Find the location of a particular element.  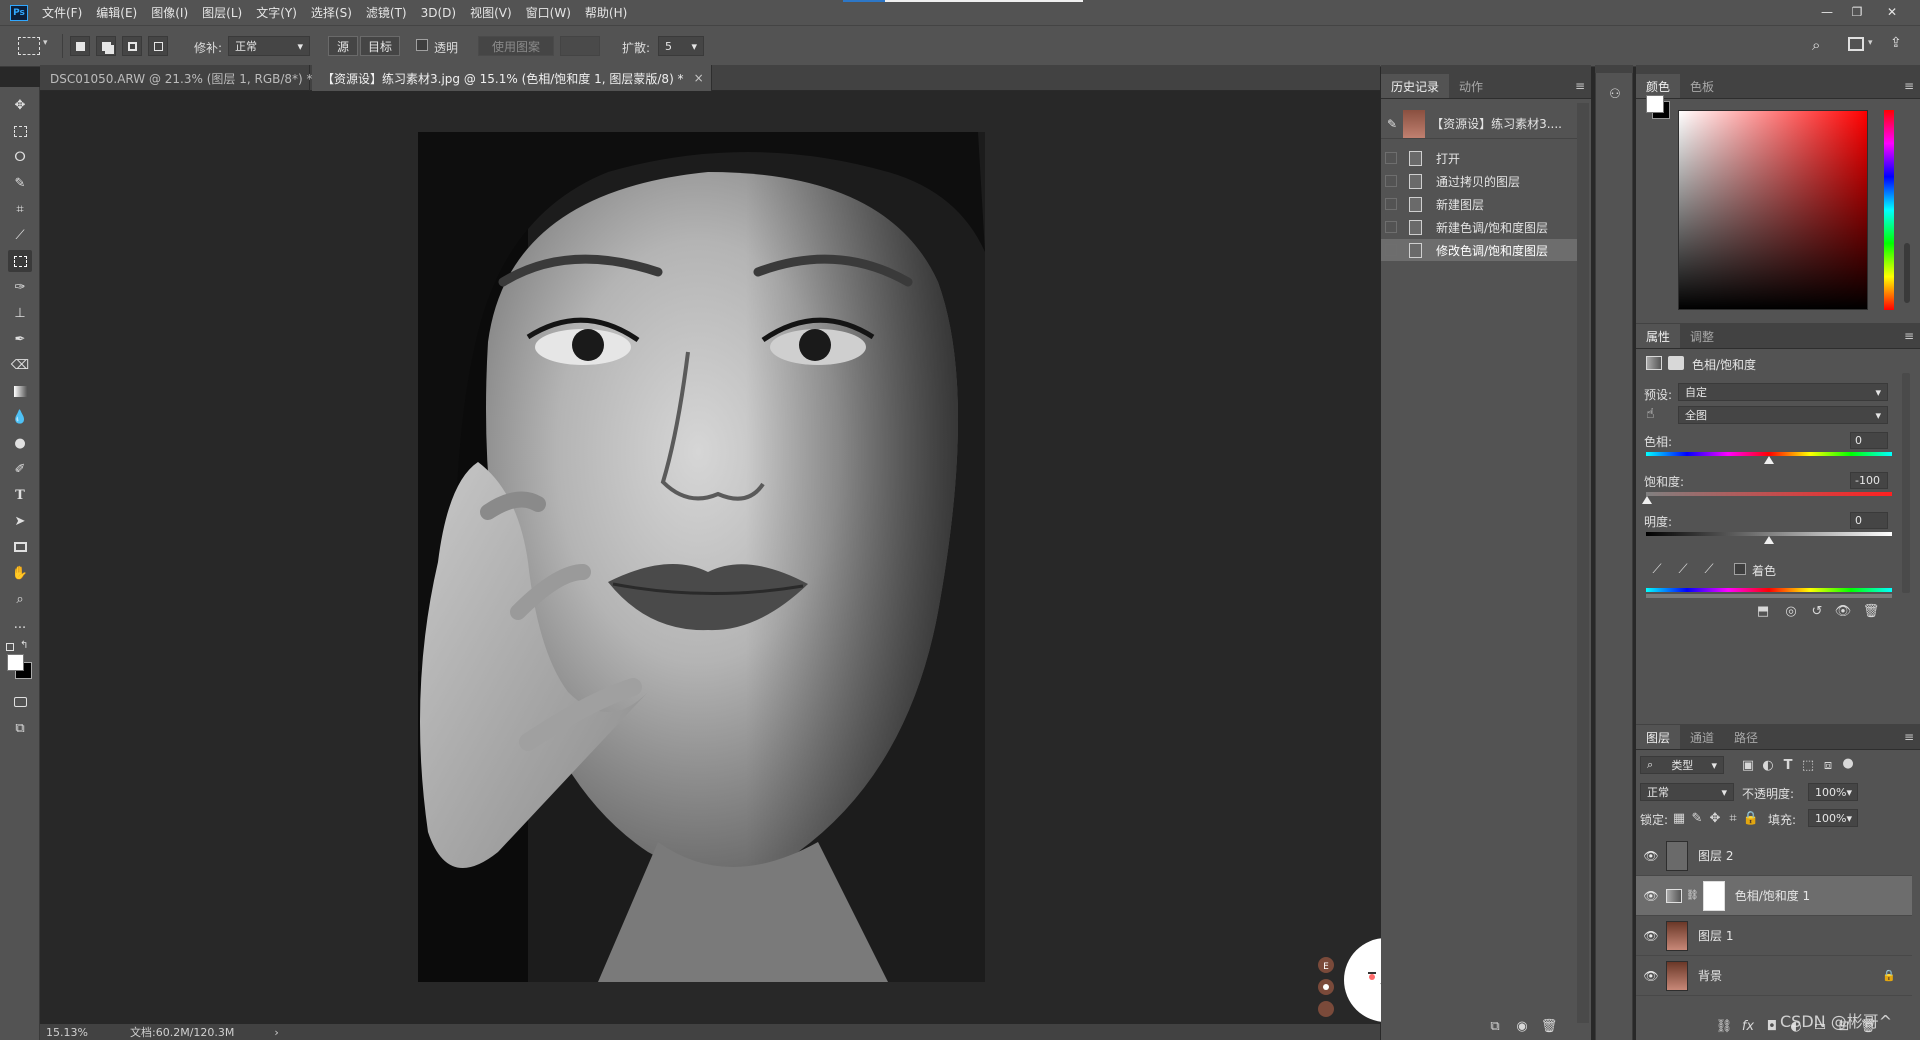

pixel-filter-icon: ▣ is located at coordinates (1748, 765).